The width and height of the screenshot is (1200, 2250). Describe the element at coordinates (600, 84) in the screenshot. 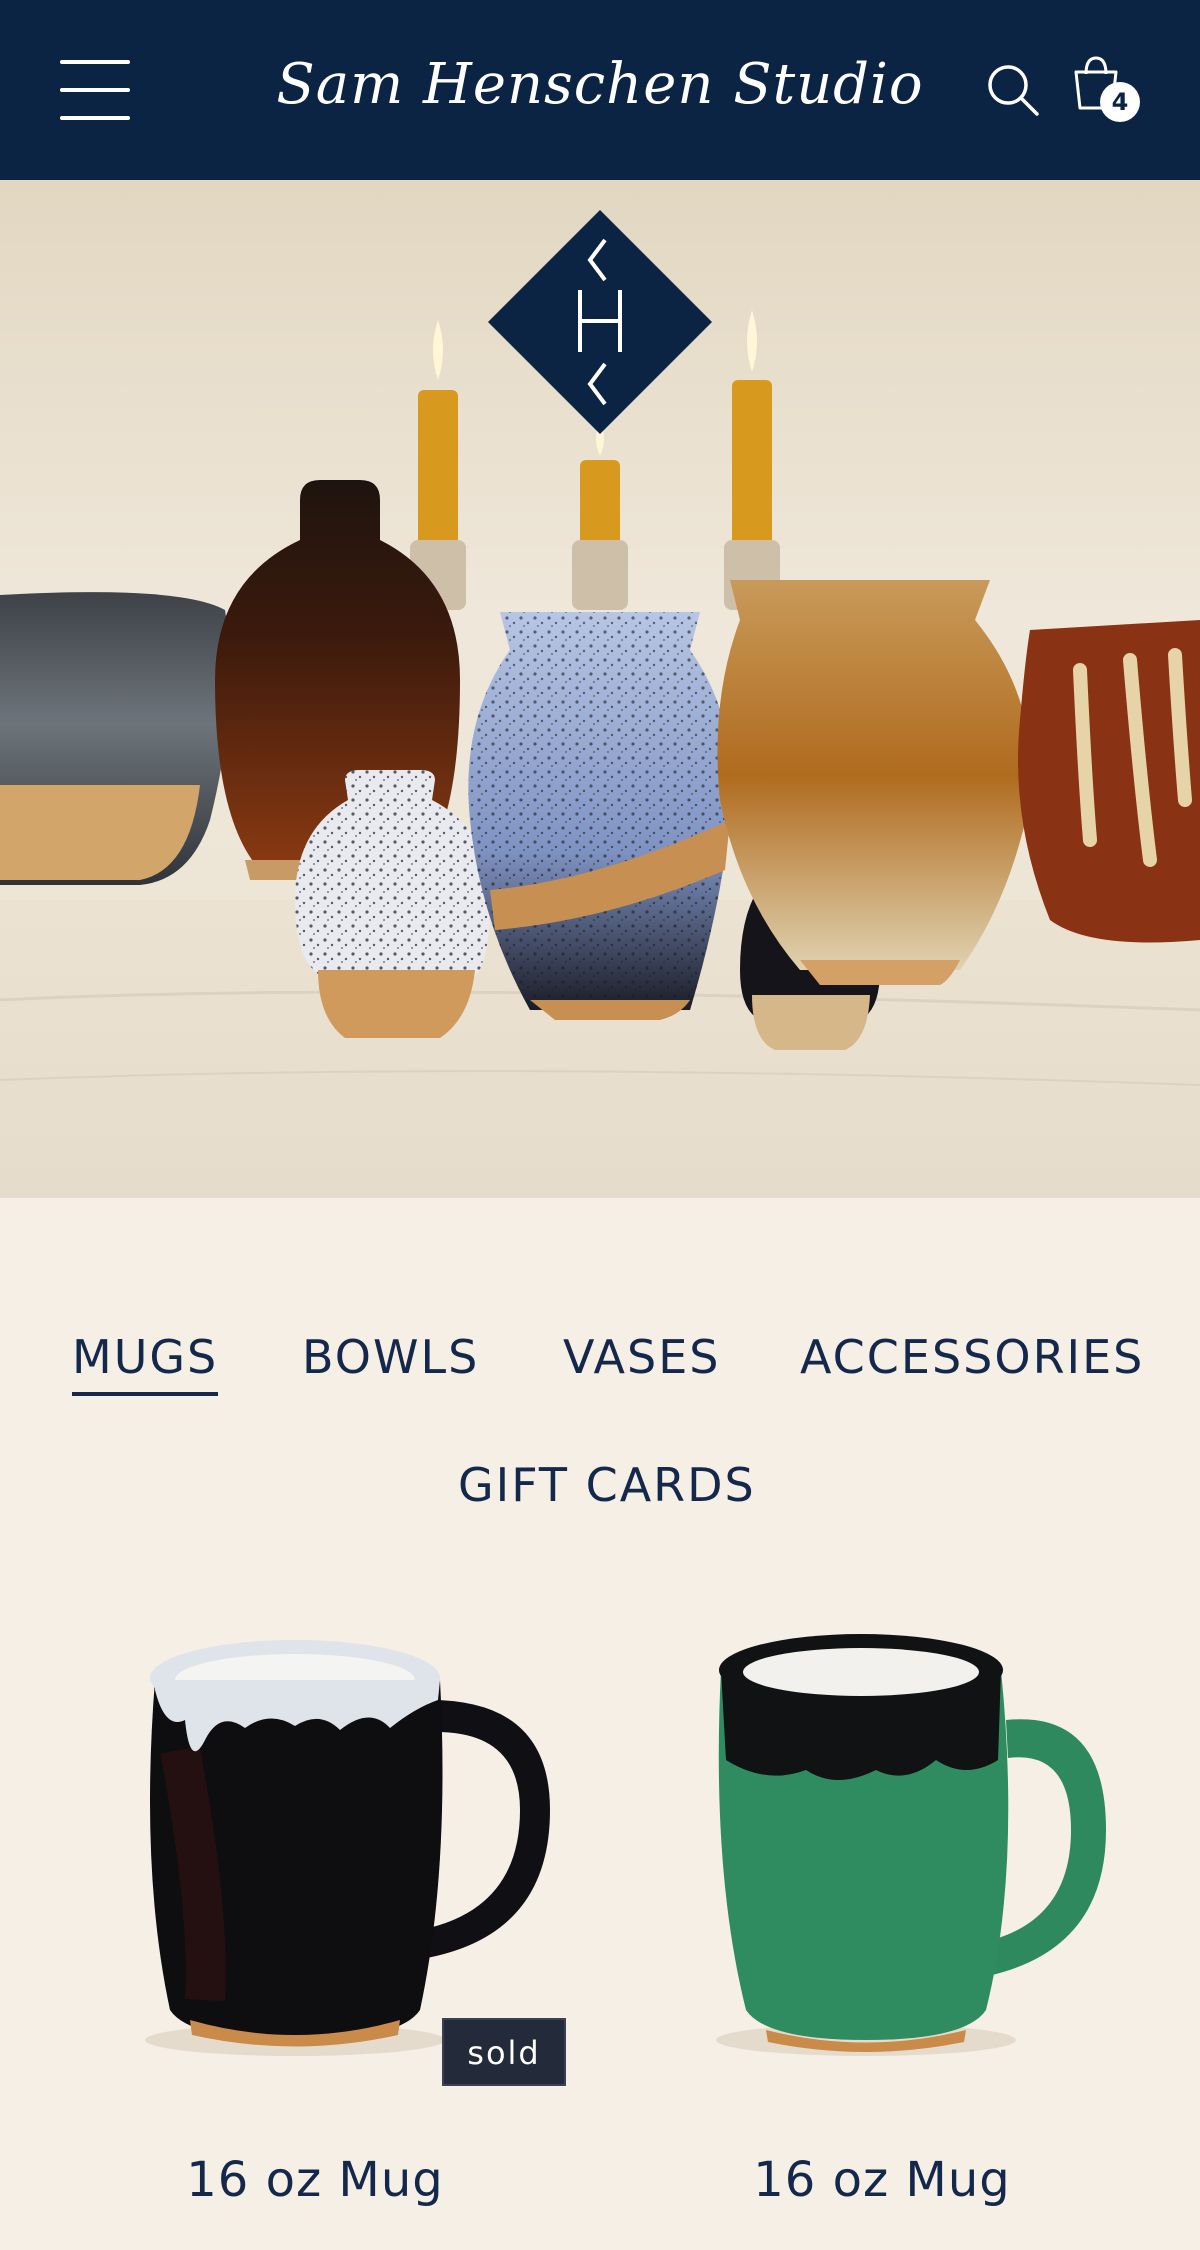

I see `site-title: Sam Henschen Studio` at that location.